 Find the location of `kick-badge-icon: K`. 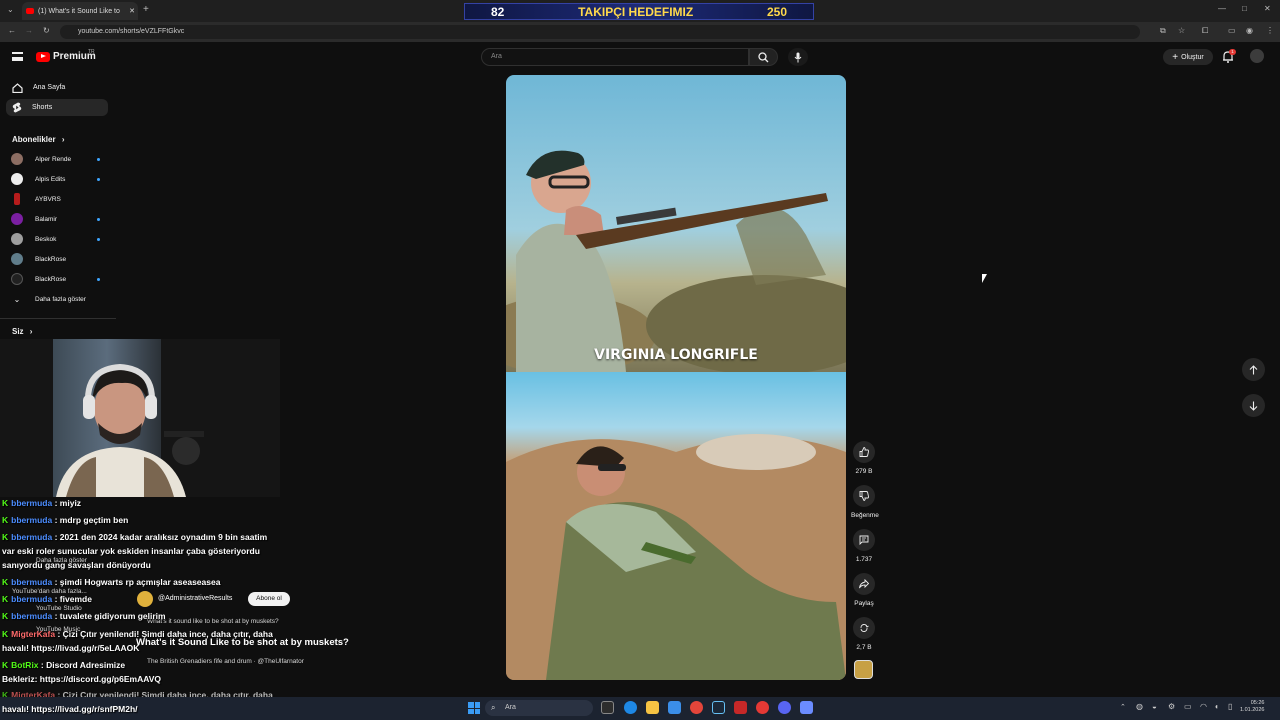

kick-badge-icon: K is located at coordinates (5, 503).